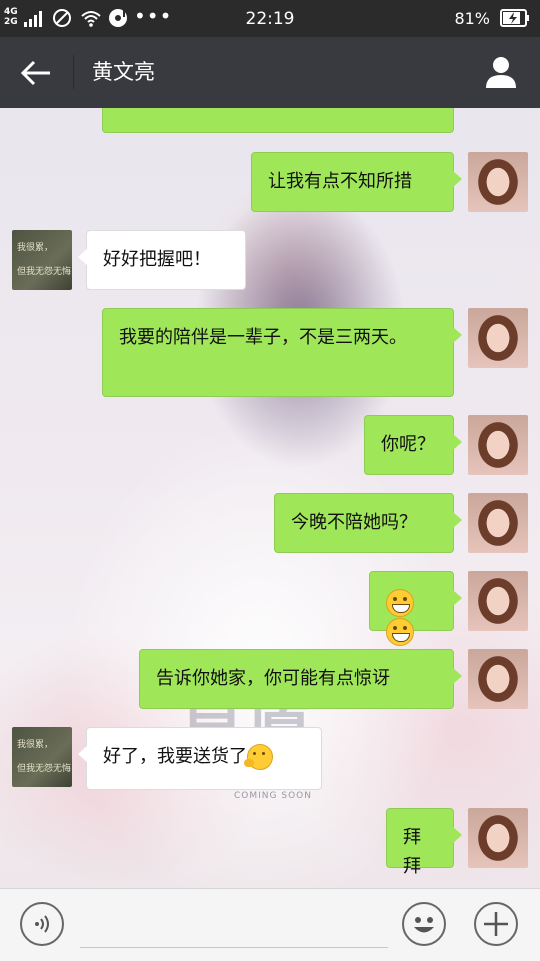 This screenshot has height=961, width=540. What do you see at coordinates (234, 947) in the screenshot?
I see `message-input` at bounding box center [234, 947].